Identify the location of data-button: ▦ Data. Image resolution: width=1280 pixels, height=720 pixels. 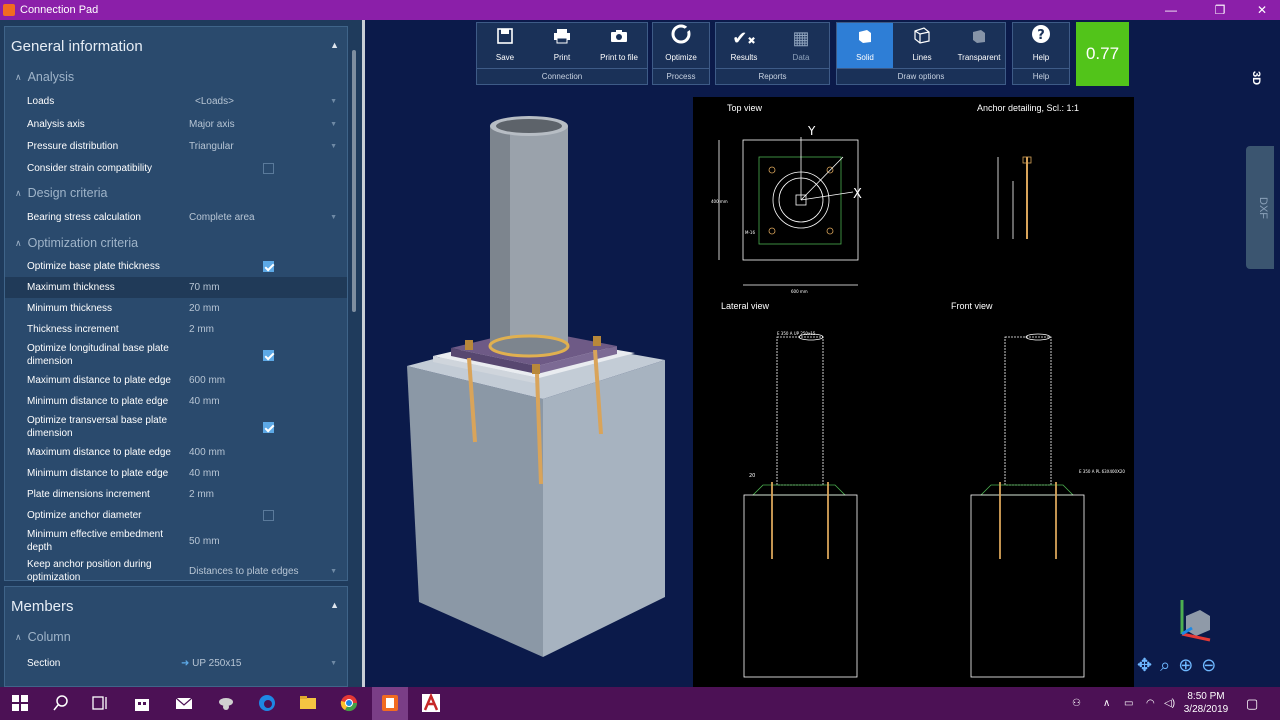
(801, 46).